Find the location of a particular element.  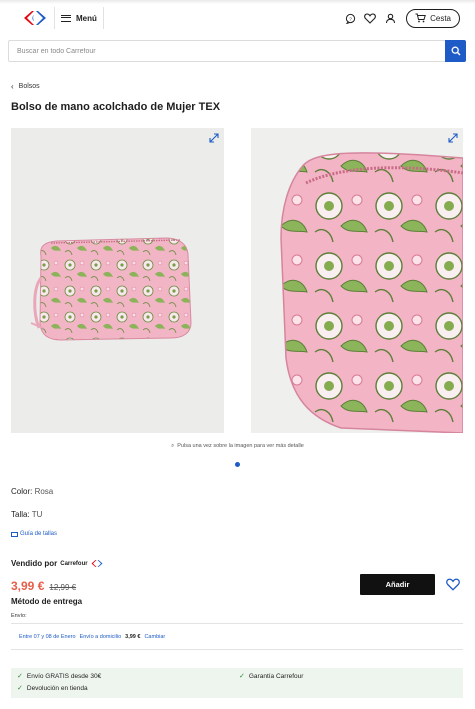

chat-help-icon: ? is located at coordinates (350, 18).